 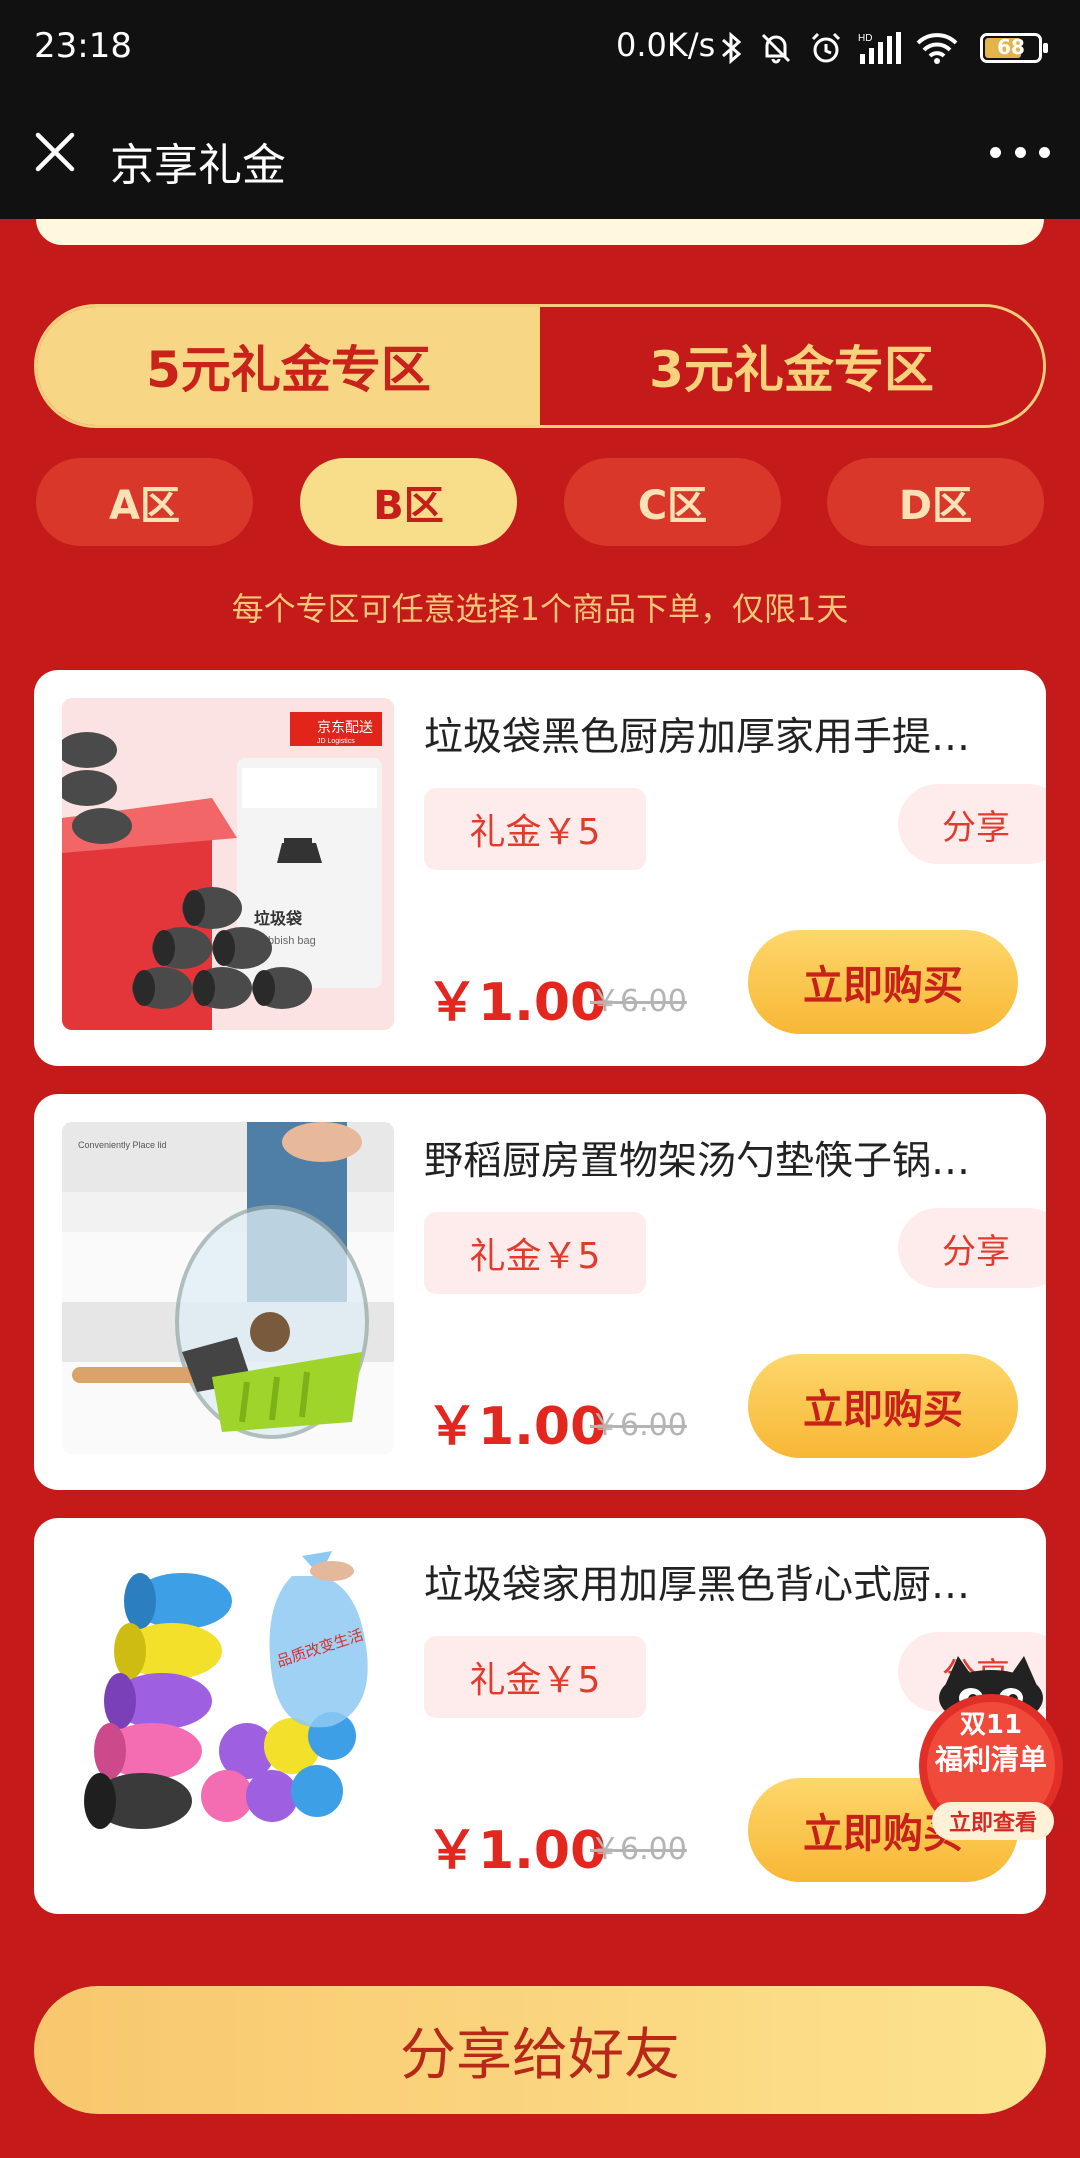 I want to click on sub-zone-tabs: A区 B区 C区 D区, so click(x=540, y=502).